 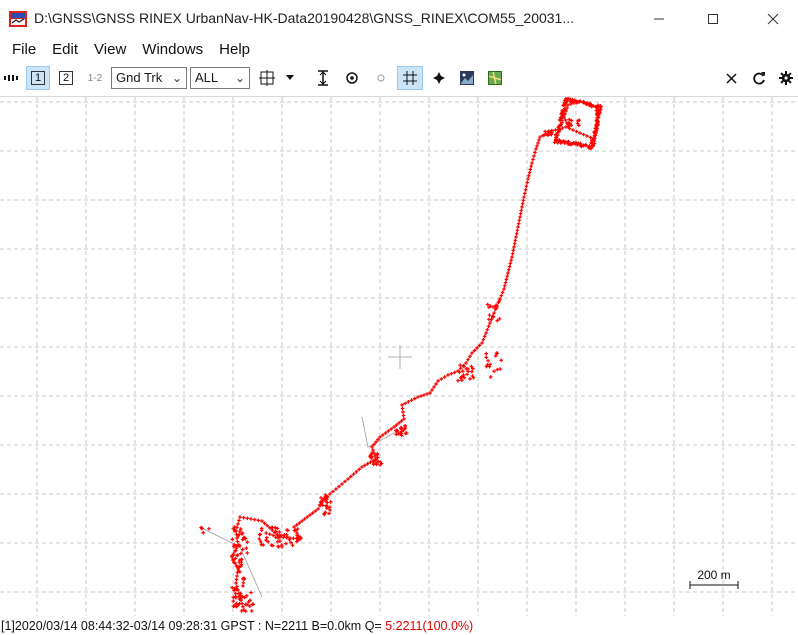 What do you see at coordinates (65, 50) in the screenshot?
I see `menu-edit: Edit` at bounding box center [65, 50].